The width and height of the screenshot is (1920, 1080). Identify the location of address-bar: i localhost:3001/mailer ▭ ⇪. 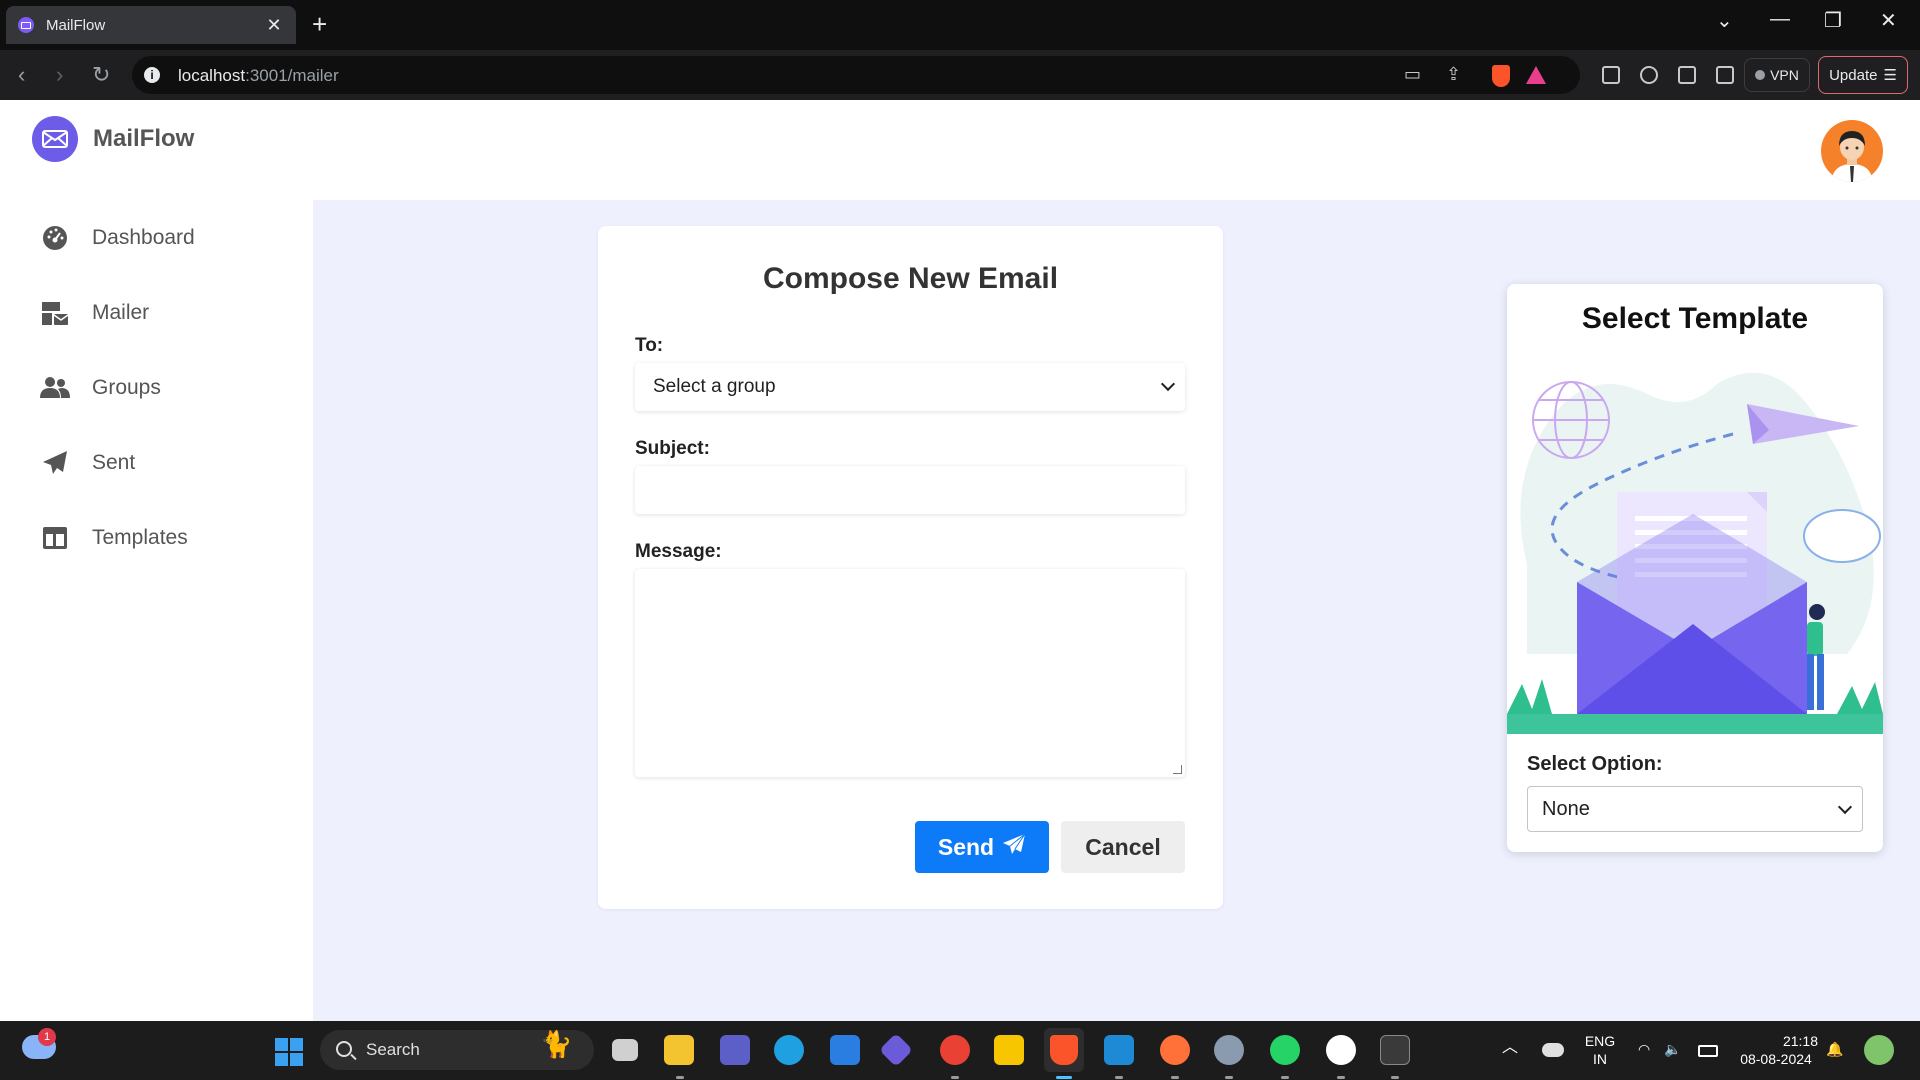
(856, 75).